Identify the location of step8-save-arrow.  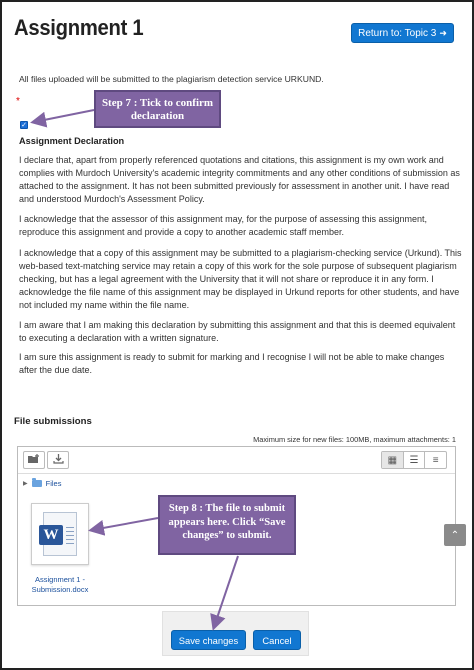
(224, 593).